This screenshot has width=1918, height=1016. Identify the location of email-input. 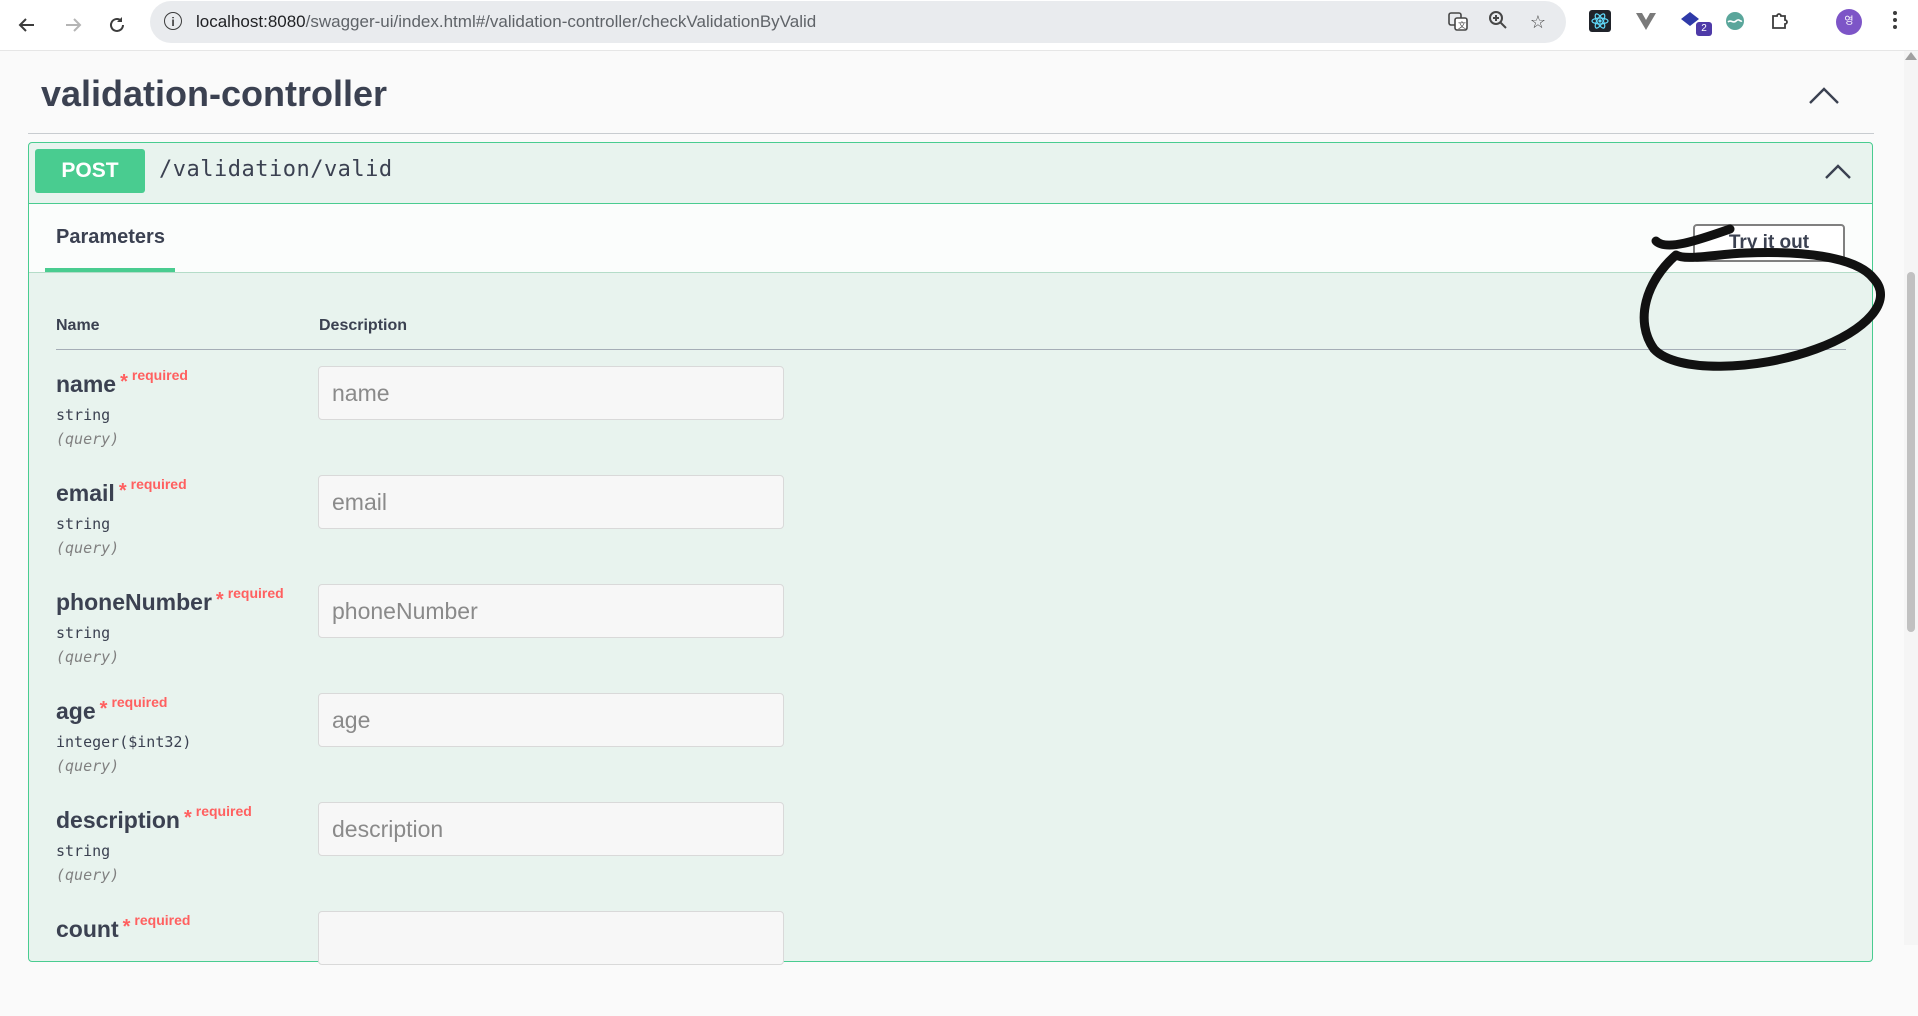
(551, 502).